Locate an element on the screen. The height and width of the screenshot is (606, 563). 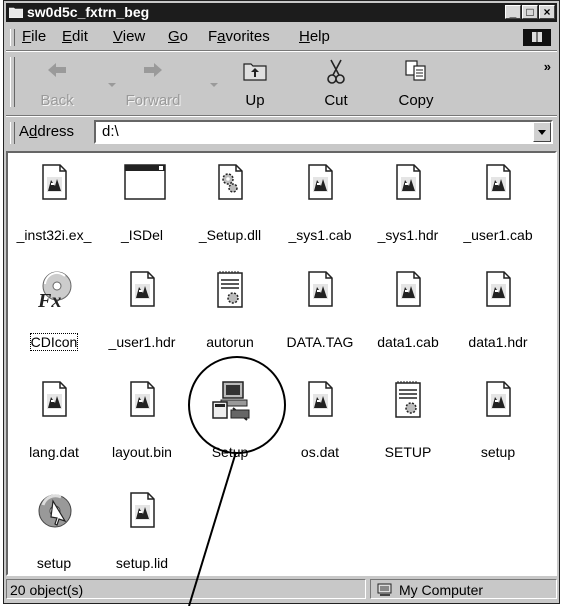
cut-button: Cut is located at coordinates (336, 83).